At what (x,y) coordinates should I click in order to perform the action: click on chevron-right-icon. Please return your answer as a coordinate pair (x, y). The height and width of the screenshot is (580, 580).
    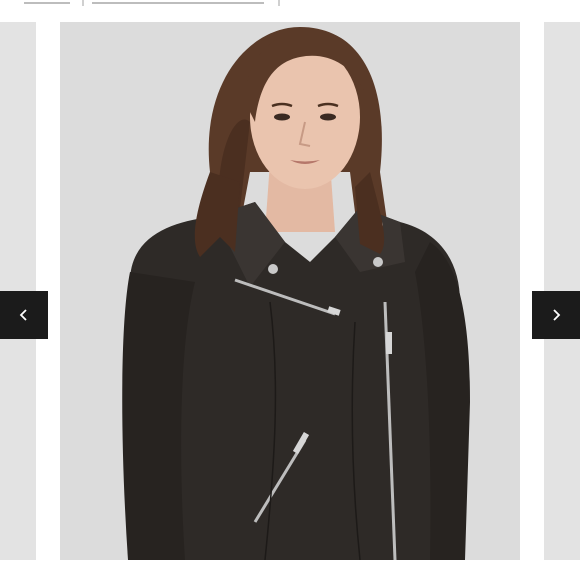
    Looking at the image, I should click on (557, 315).